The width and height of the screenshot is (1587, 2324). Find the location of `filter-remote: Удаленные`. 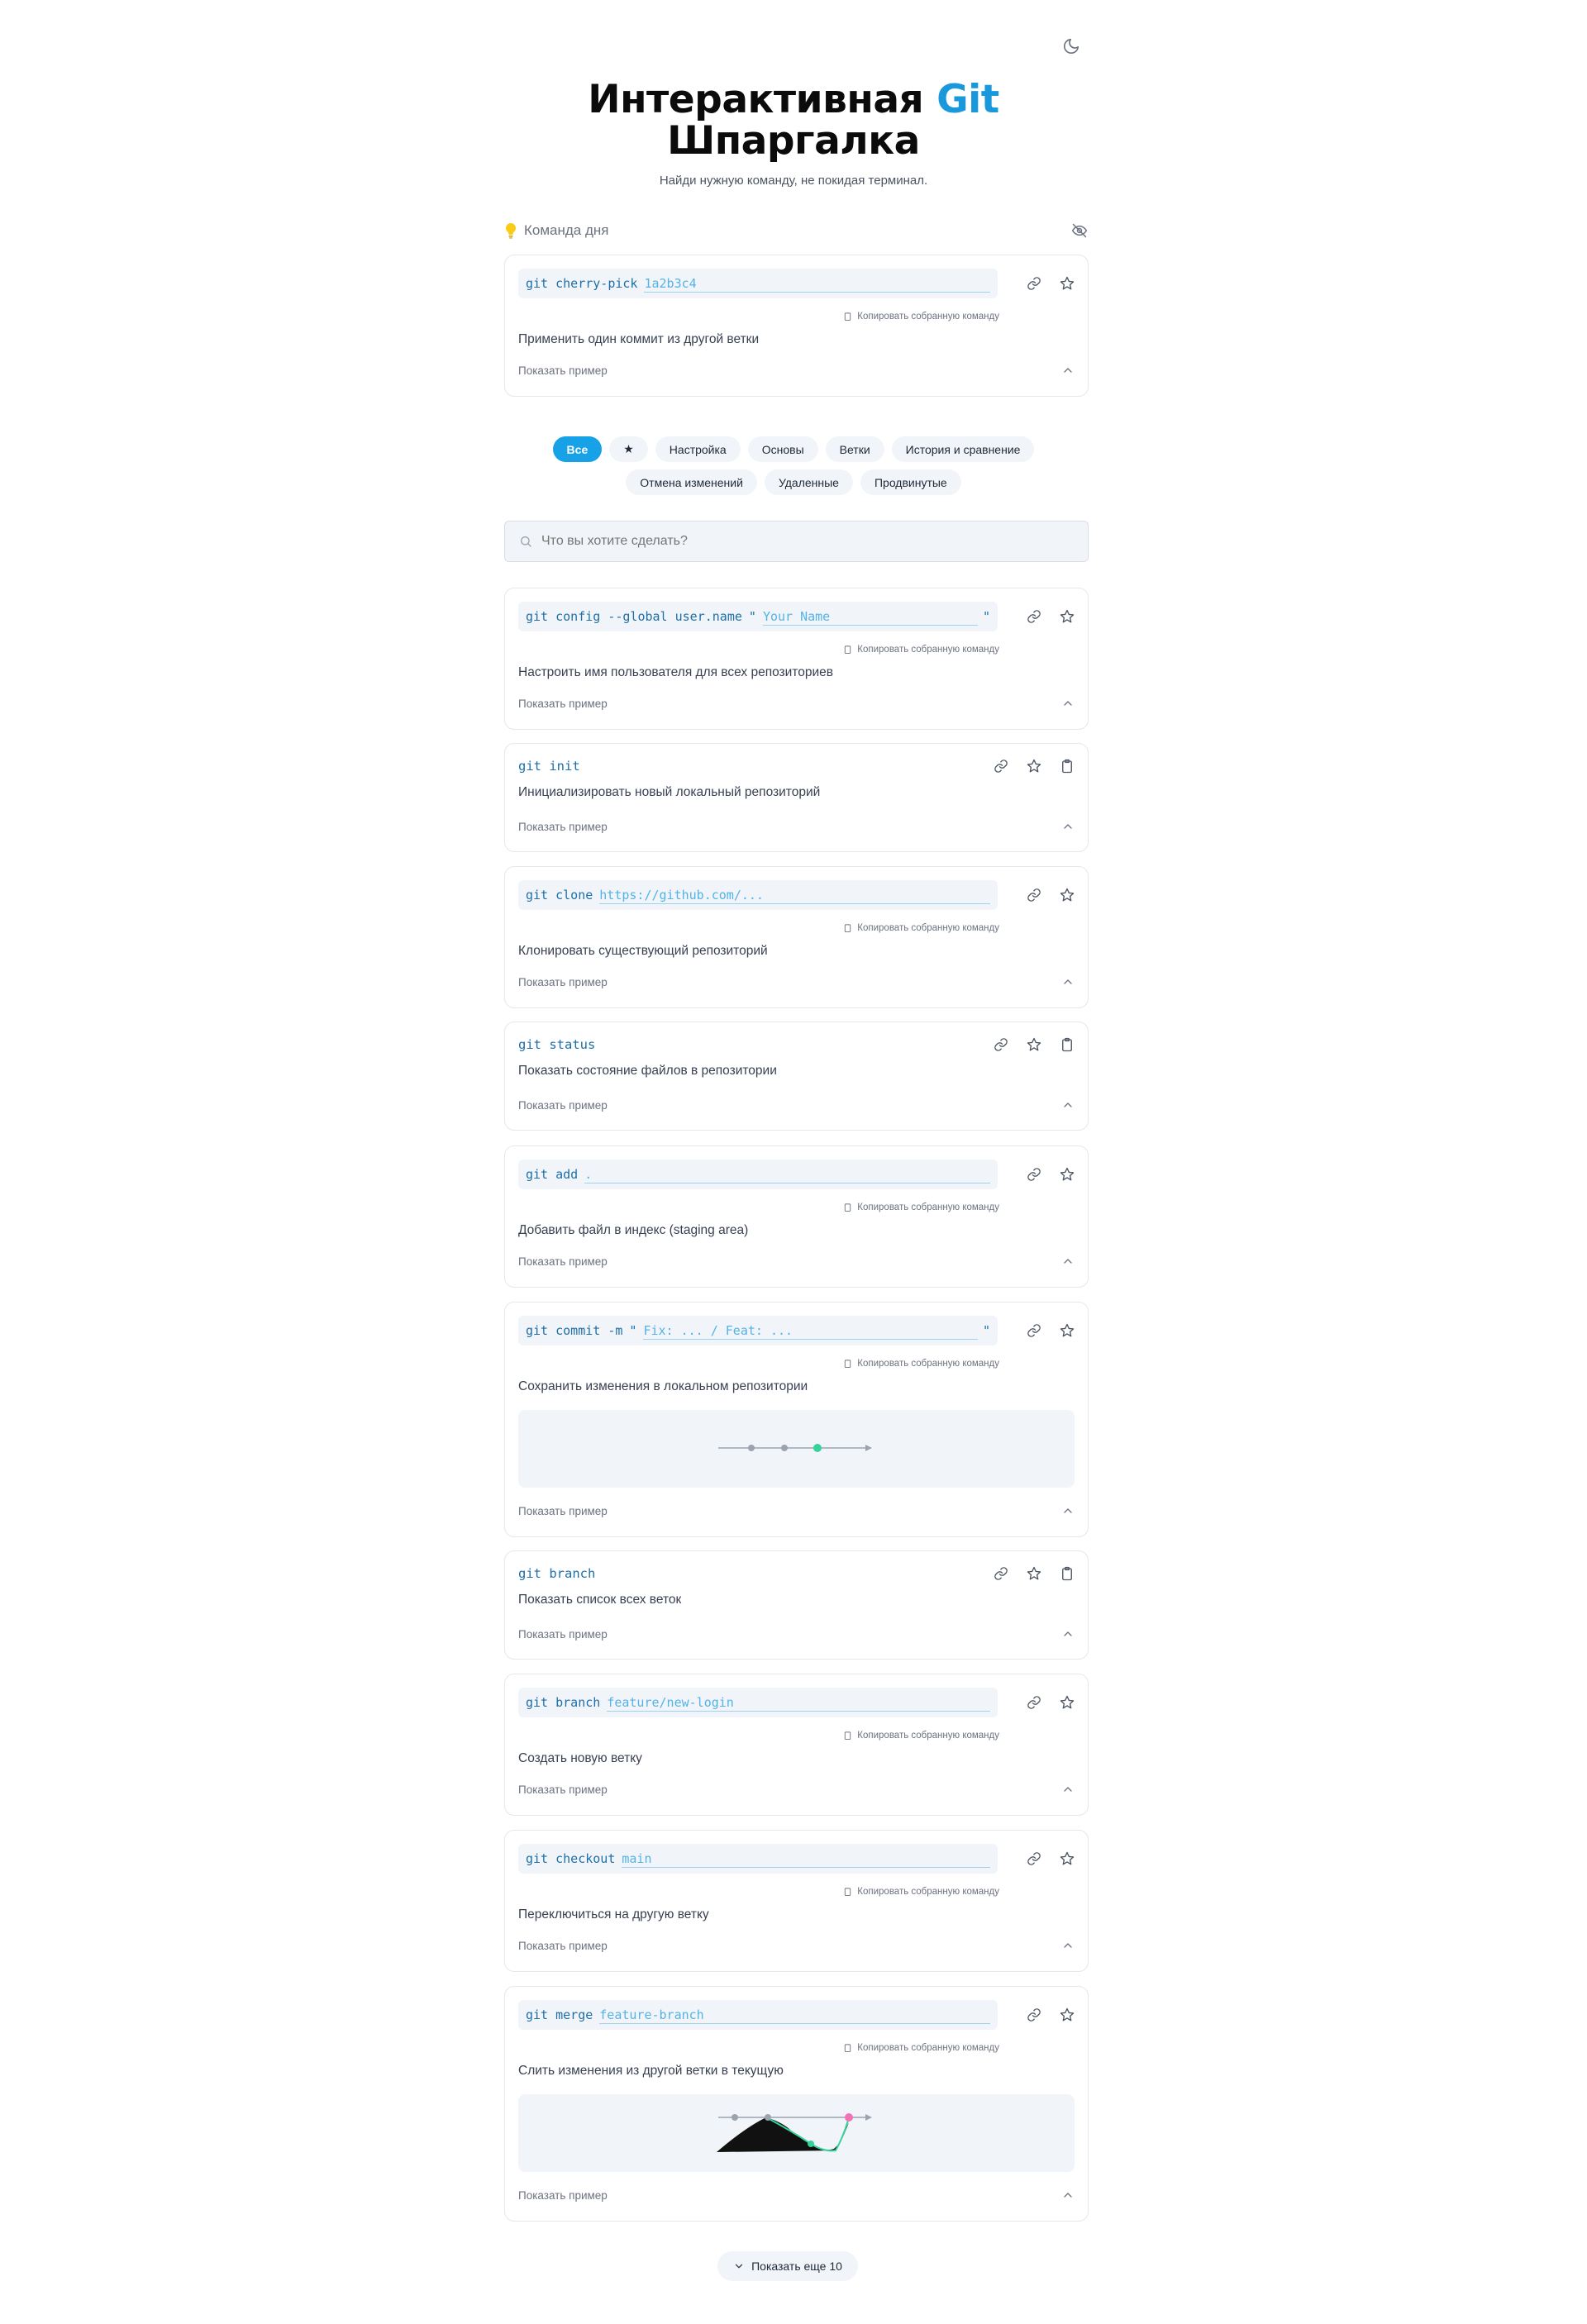

filter-remote: Удаленные is located at coordinates (808, 482).